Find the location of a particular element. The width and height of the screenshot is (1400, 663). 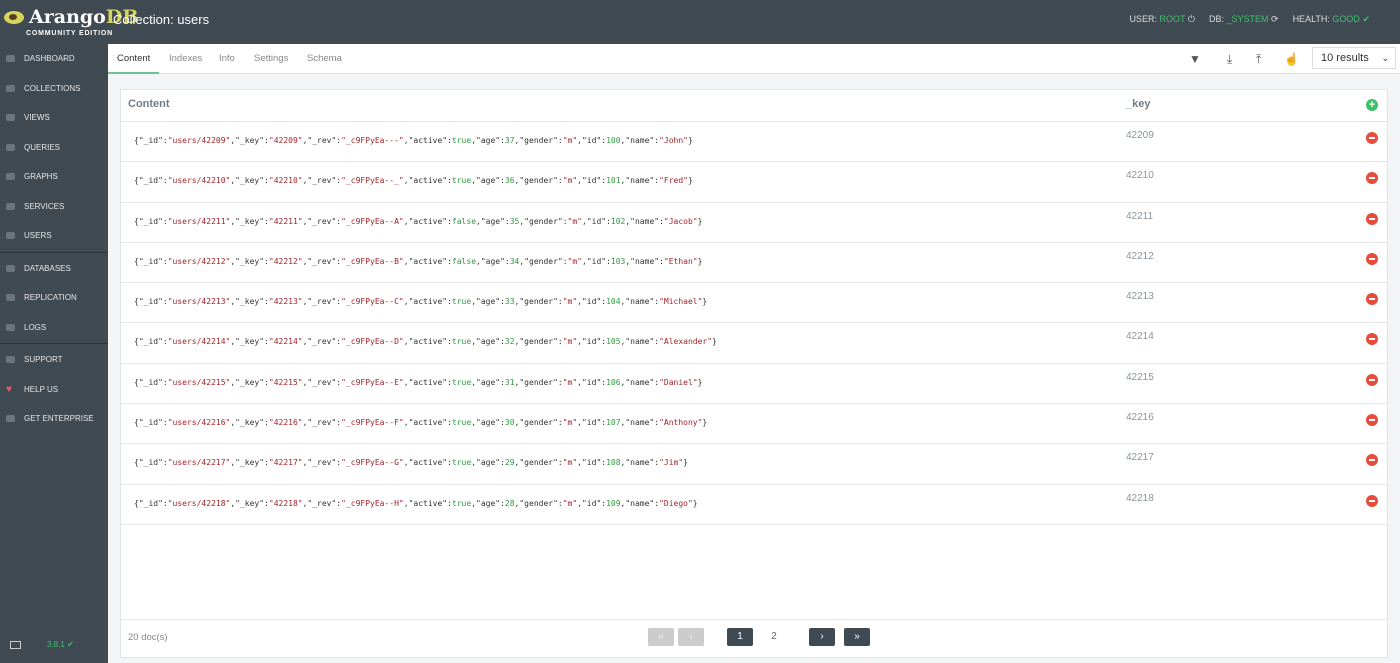

user-status: USER: ROOT ⏻ is located at coordinates (1162, 19).